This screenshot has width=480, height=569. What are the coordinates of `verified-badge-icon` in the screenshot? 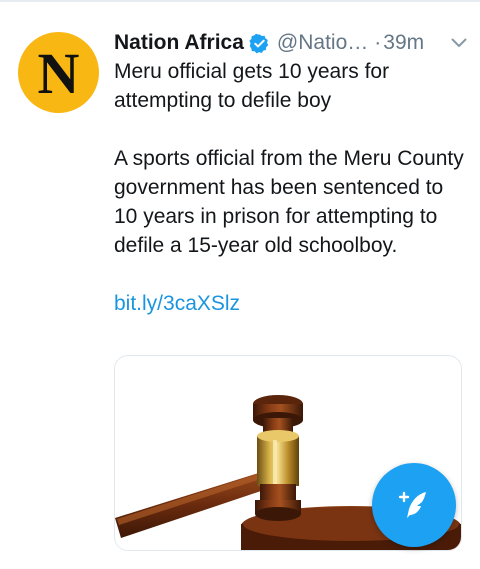 It's located at (259, 43).